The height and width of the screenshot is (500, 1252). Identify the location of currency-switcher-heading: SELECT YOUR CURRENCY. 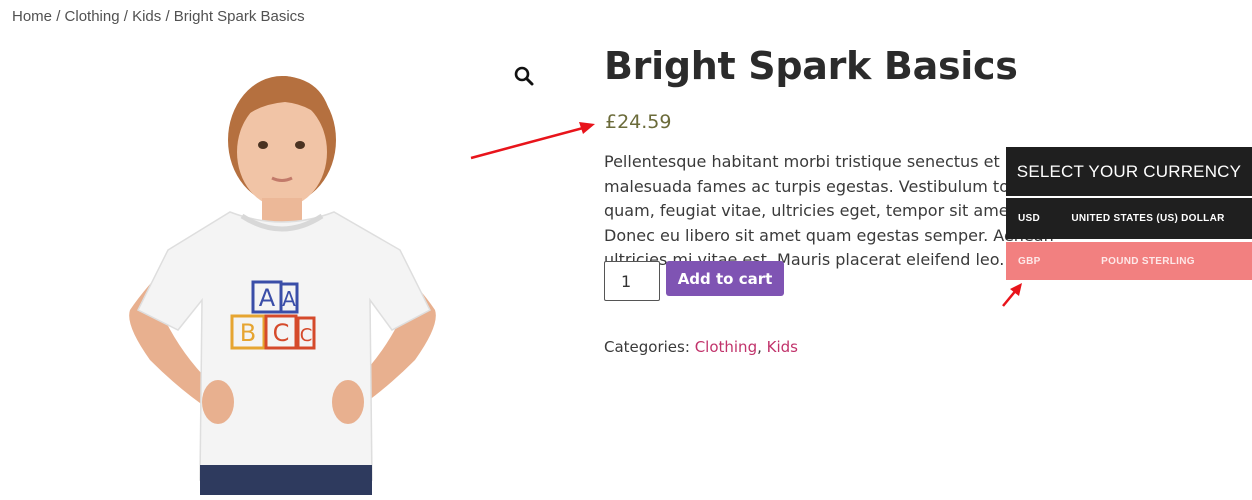
(1129, 171).